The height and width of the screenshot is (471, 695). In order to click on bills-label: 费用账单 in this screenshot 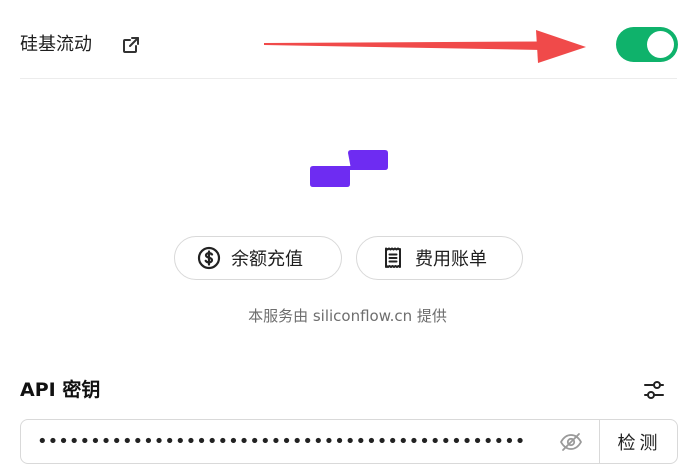, I will do `click(451, 259)`.